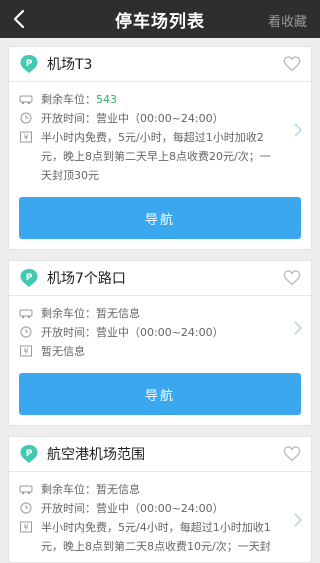  I want to click on favorites-link: 看收藏, so click(287, 20).